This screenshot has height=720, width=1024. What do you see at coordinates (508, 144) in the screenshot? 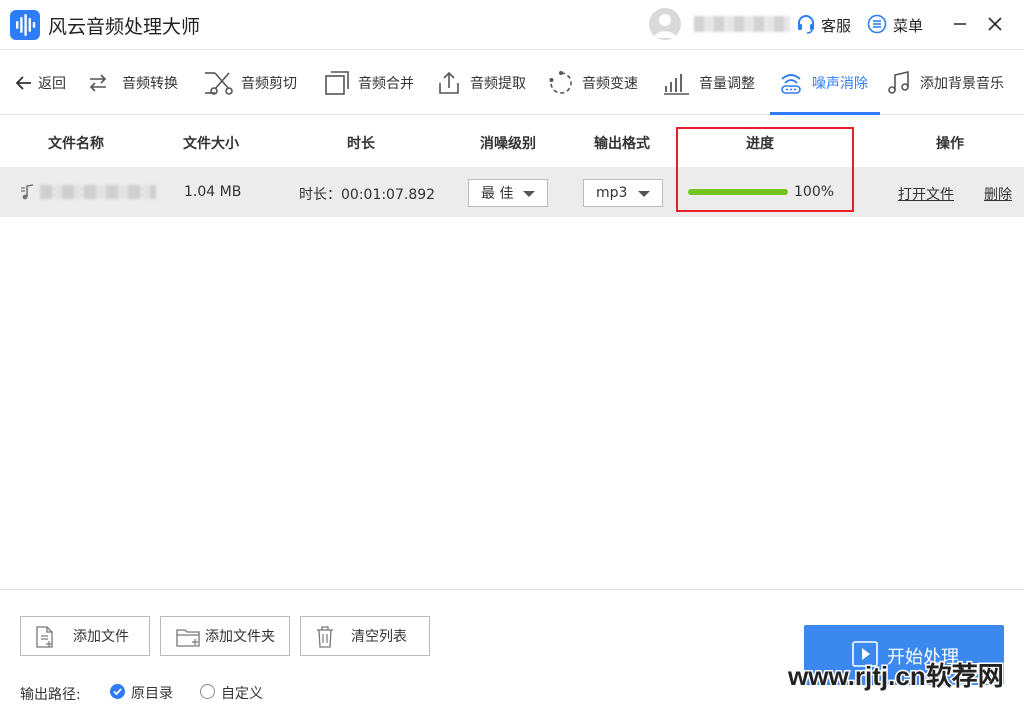
I see `column-header-noise-level: 消噪级别` at bounding box center [508, 144].